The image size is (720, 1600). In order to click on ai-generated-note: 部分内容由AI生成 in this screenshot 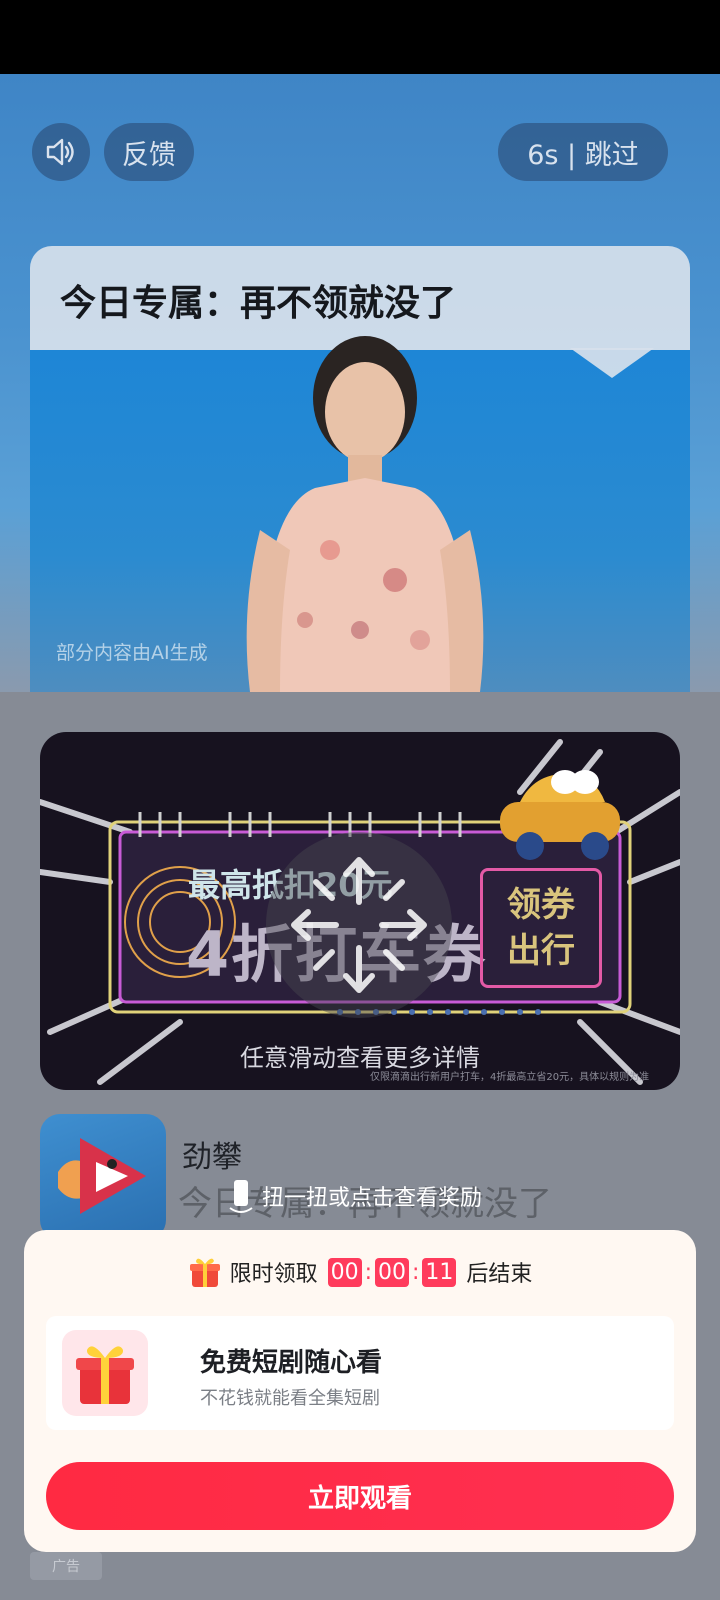, I will do `click(132, 653)`.